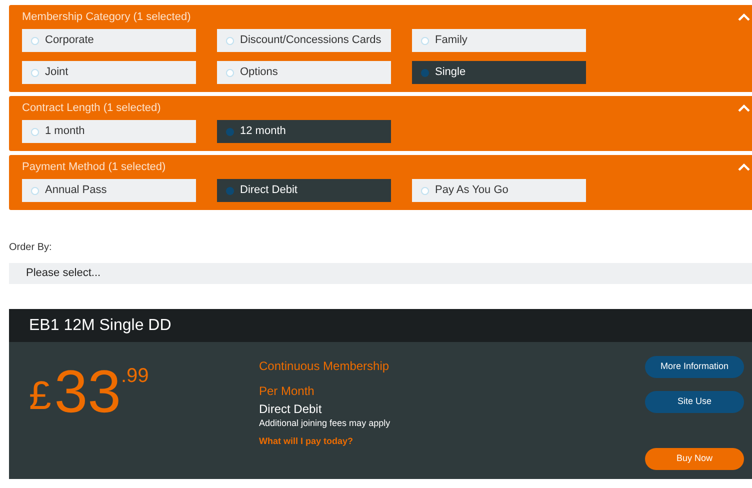 The height and width of the screenshot is (488, 752). What do you see at coordinates (109, 190) in the screenshot?
I see `filter-option: Annual Pass` at bounding box center [109, 190].